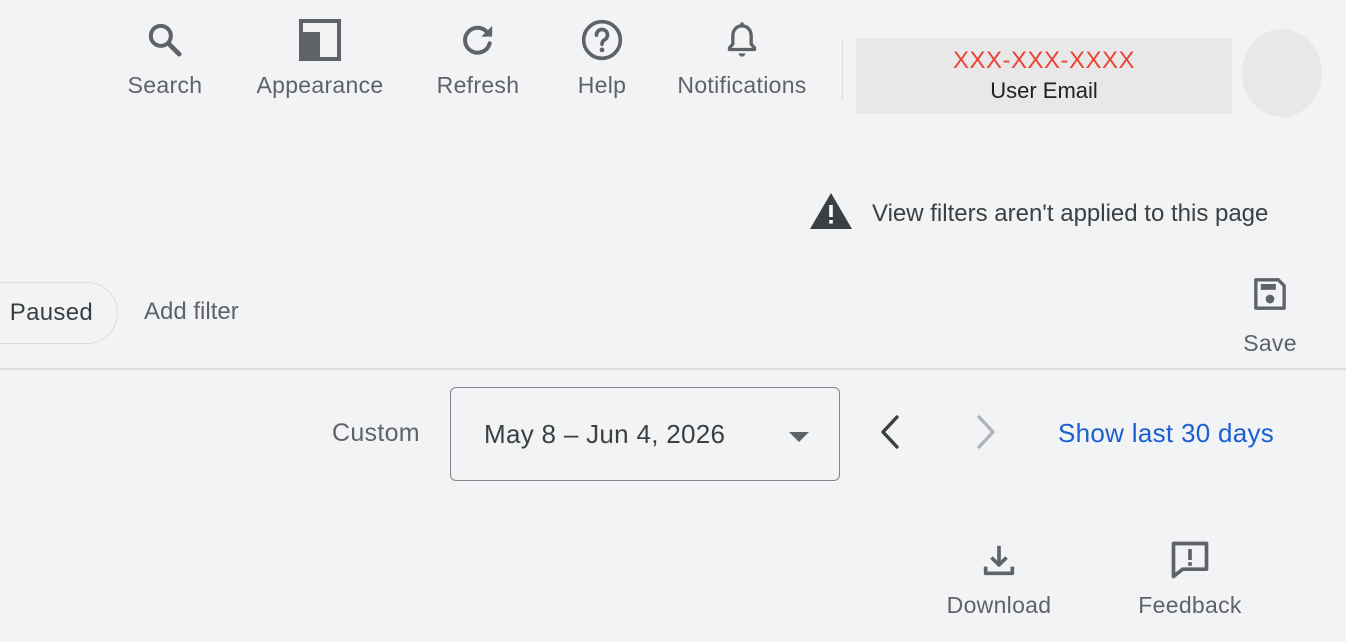 Image resolution: width=1346 pixels, height=642 pixels. What do you see at coordinates (165, 40) in the screenshot?
I see `search-icon` at bounding box center [165, 40].